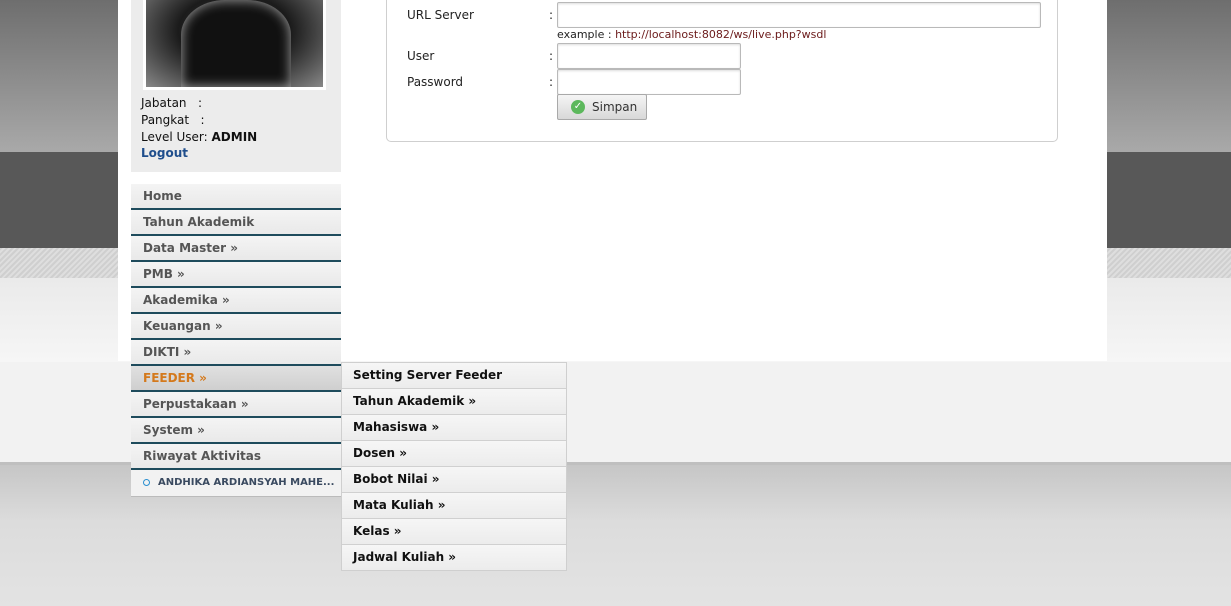 The image size is (1231, 606). What do you see at coordinates (799, 15) in the screenshot?
I see `url-server-input` at bounding box center [799, 15].